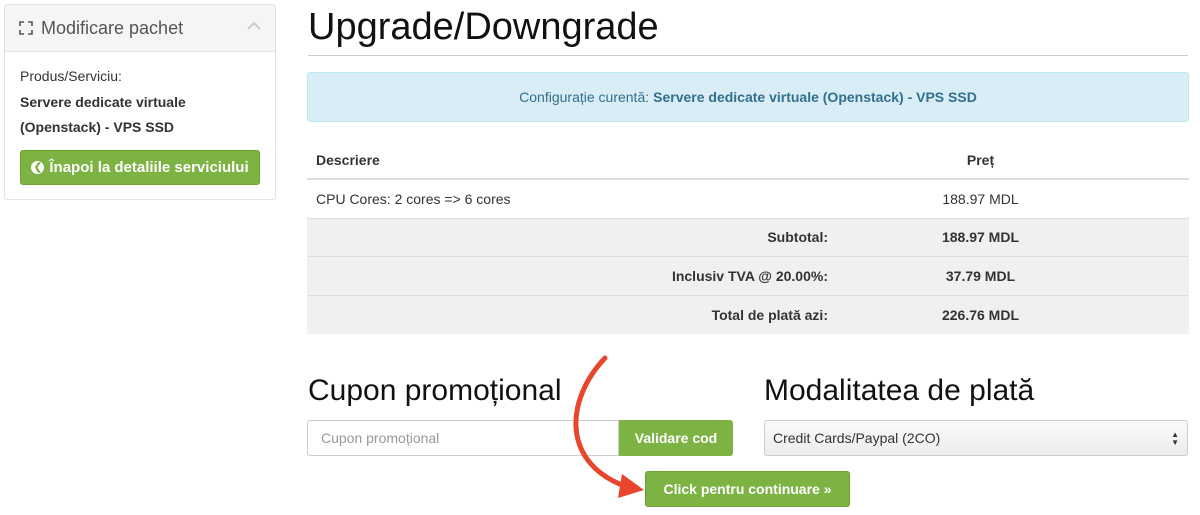 The height and width of the screenshot is (515, 1200). What do you see at coordinates (348, 160) in the screenshot?
I see `column-header-description: Descriere` at bounding box center [348, 160].